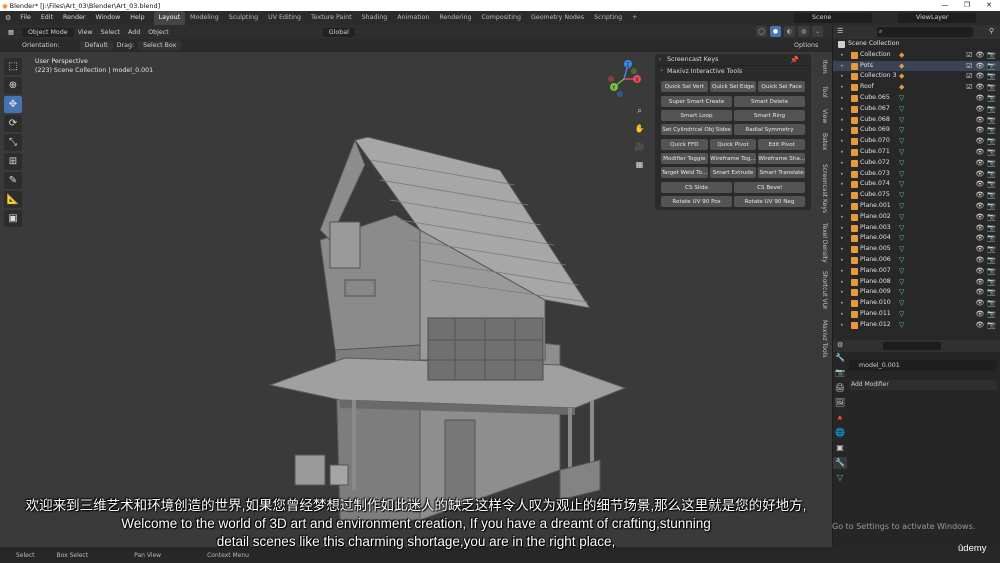 The height and width of the screenshot is (563, 1000). What do you see at coordinates (775, 31) in the screenshot?
I see `solid-shading-icon: ●` at bounding box center [775, 31].